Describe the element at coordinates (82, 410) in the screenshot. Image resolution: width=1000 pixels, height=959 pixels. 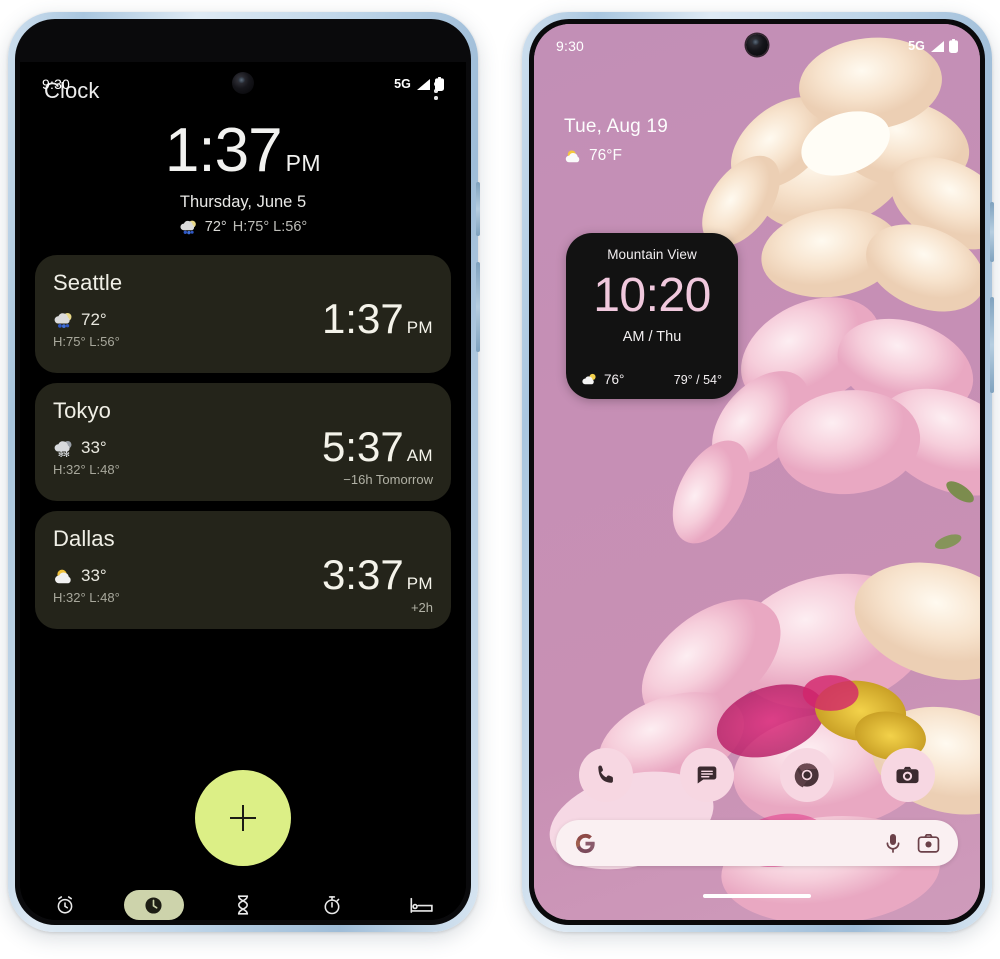
I see `city-name: Tokyo` at that location.